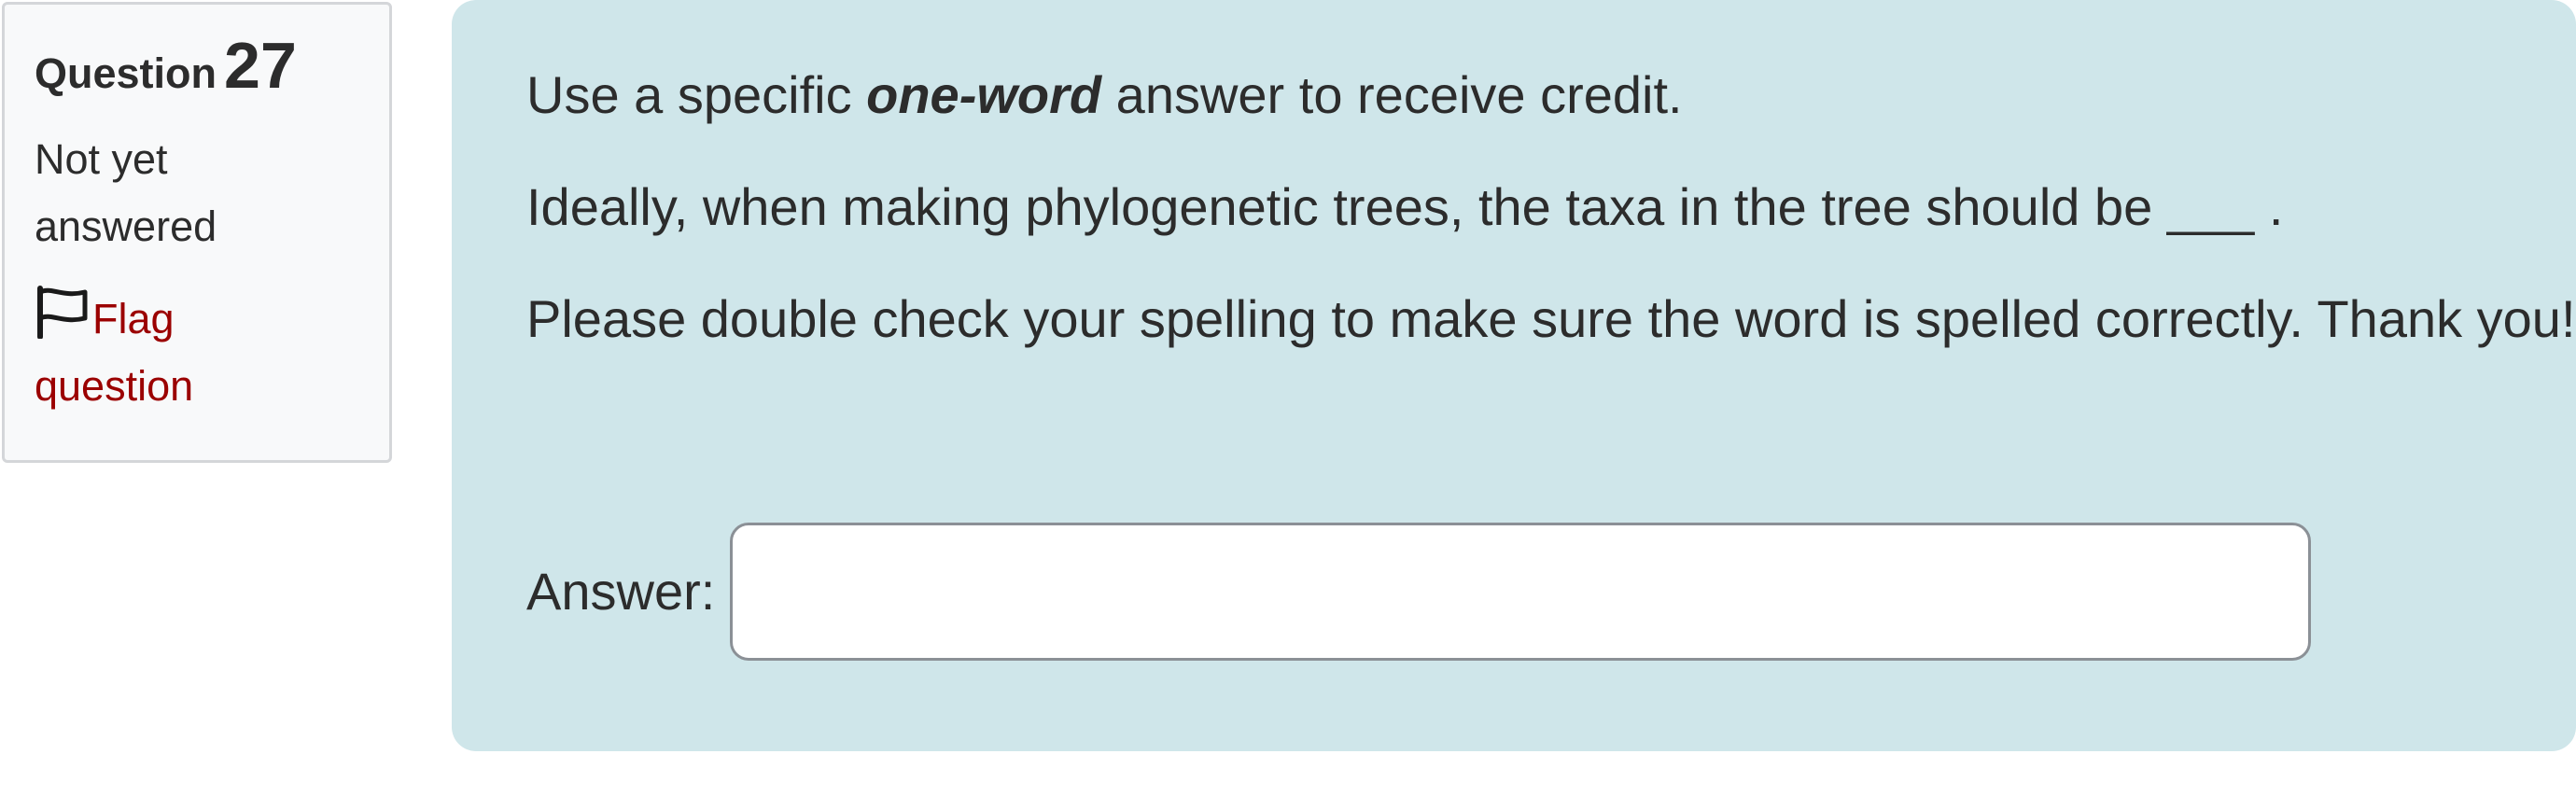  What do you see at coordinates (260, 65) in the screenshot?
I see `question-number: 27` at bounding box center [260, 65].